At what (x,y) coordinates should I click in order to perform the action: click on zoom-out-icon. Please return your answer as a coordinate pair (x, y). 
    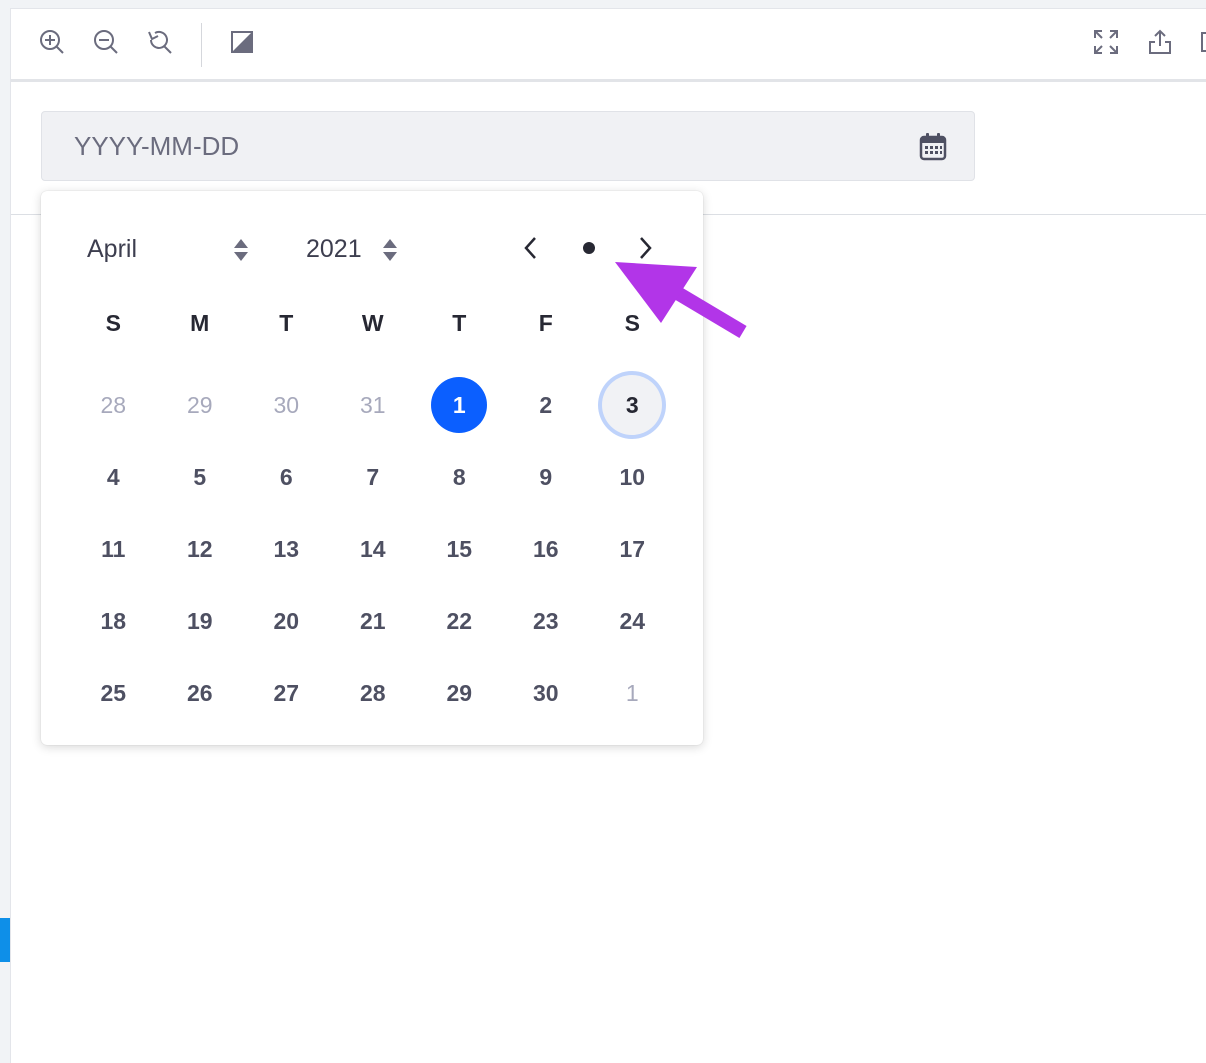
    Looking at the image, I should click on (106, 42).